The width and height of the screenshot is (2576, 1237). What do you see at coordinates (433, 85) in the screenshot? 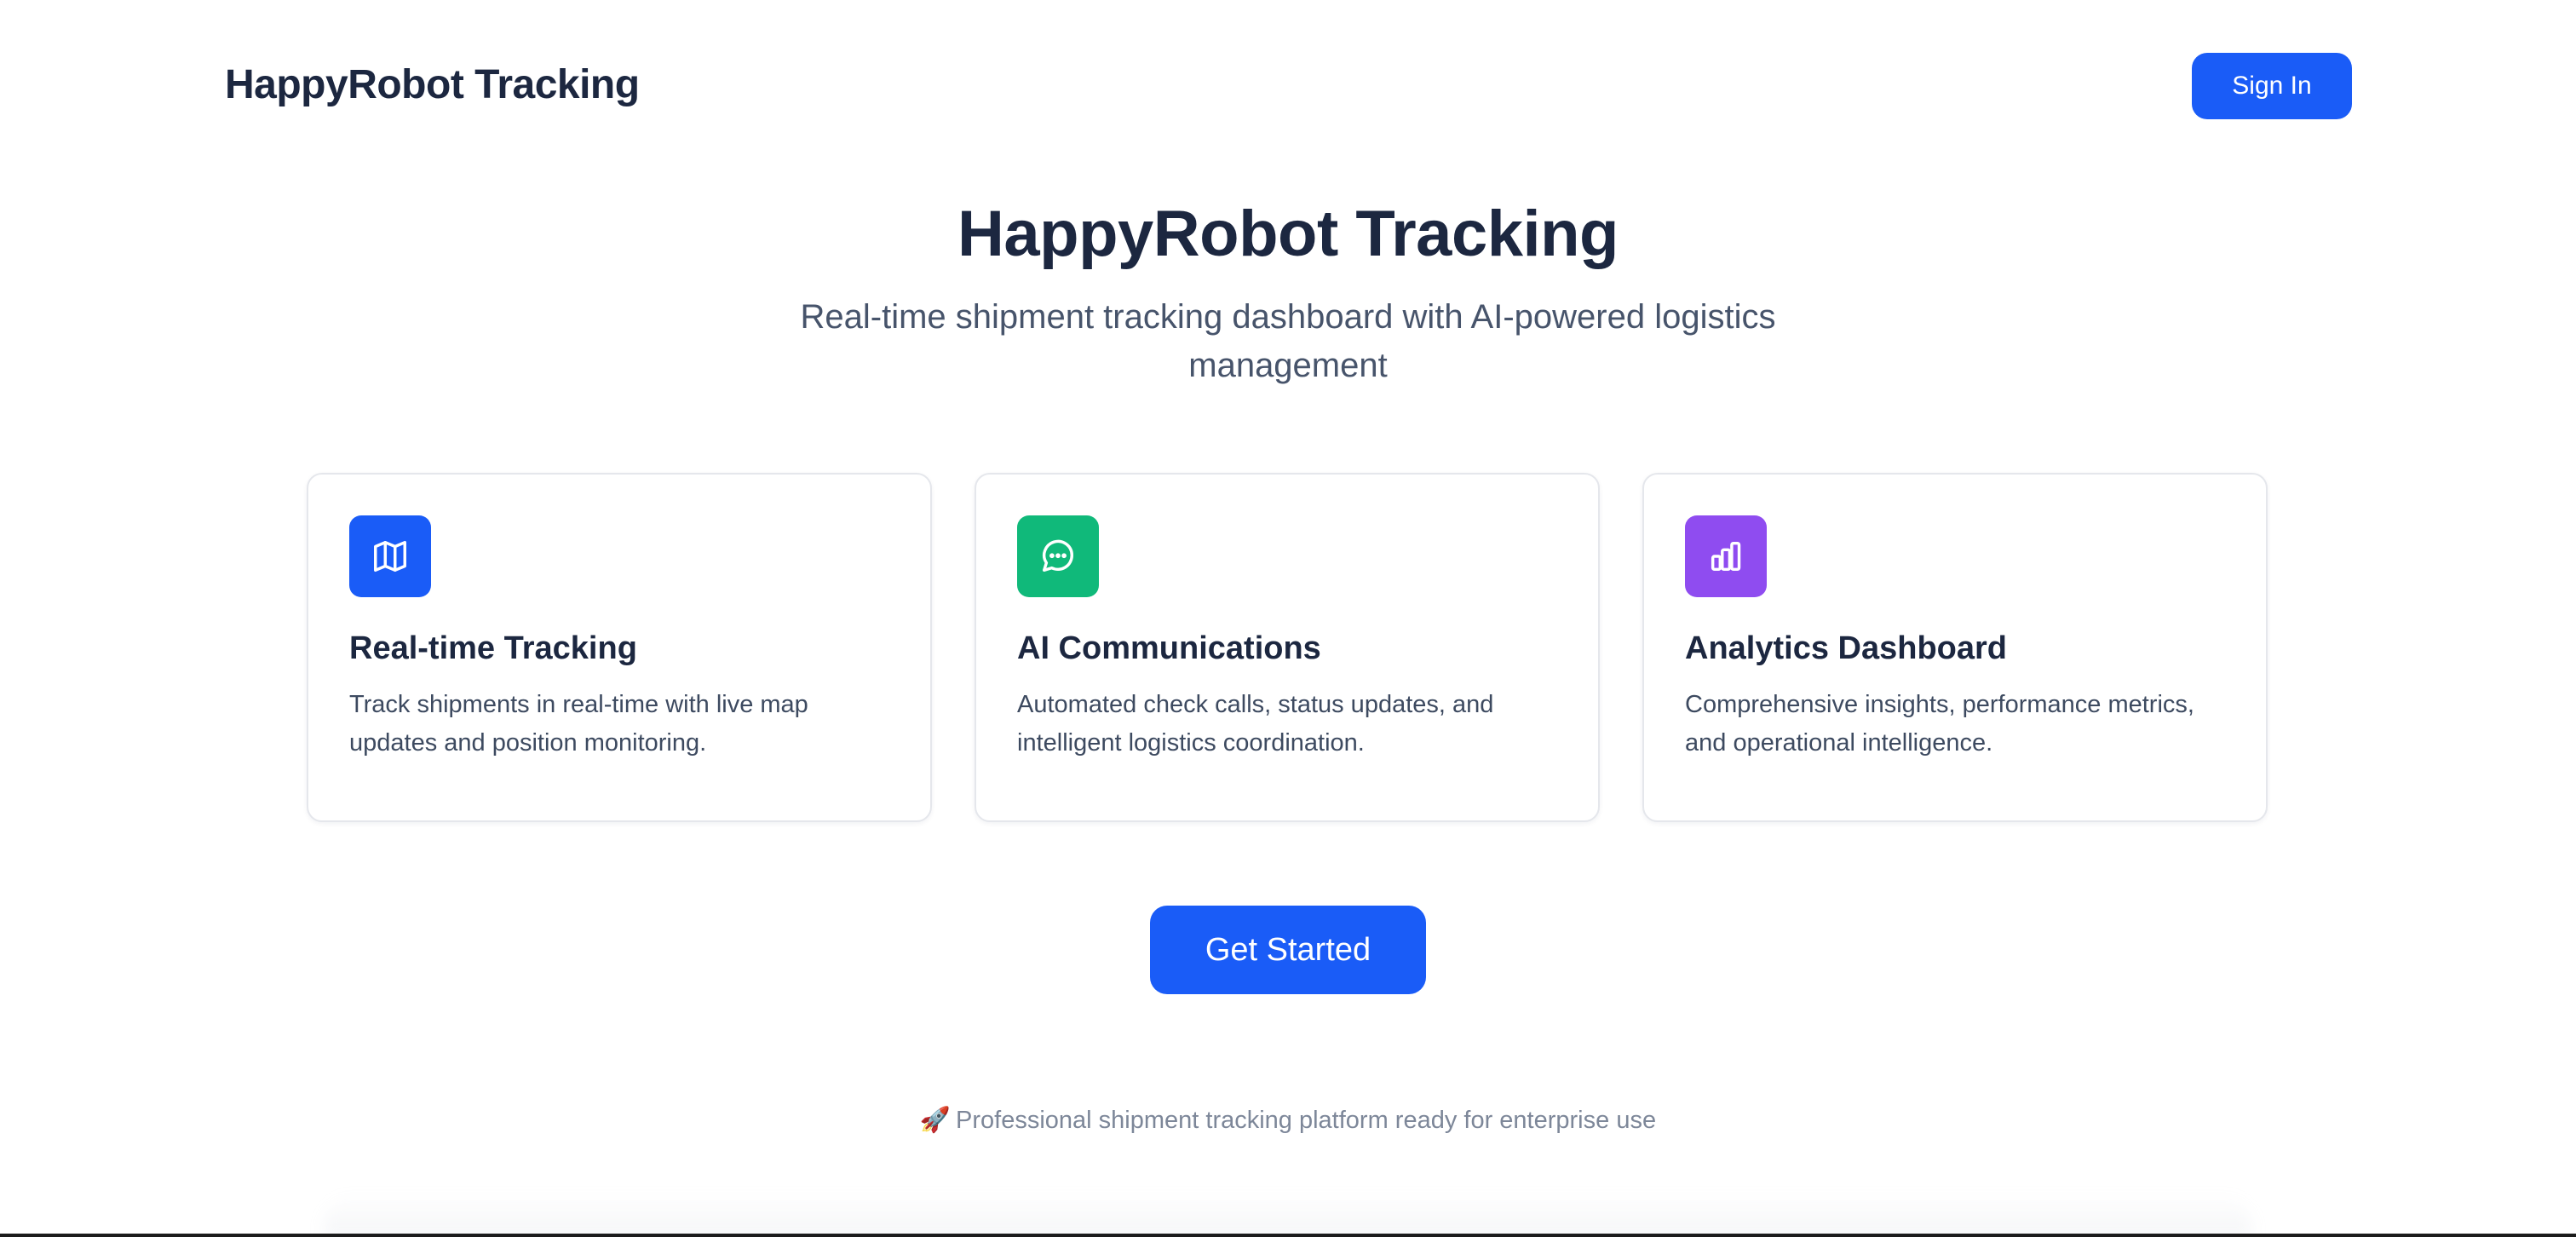
I see `brand-name: HappyRobot Tracking` at bounding box center [433, 85].